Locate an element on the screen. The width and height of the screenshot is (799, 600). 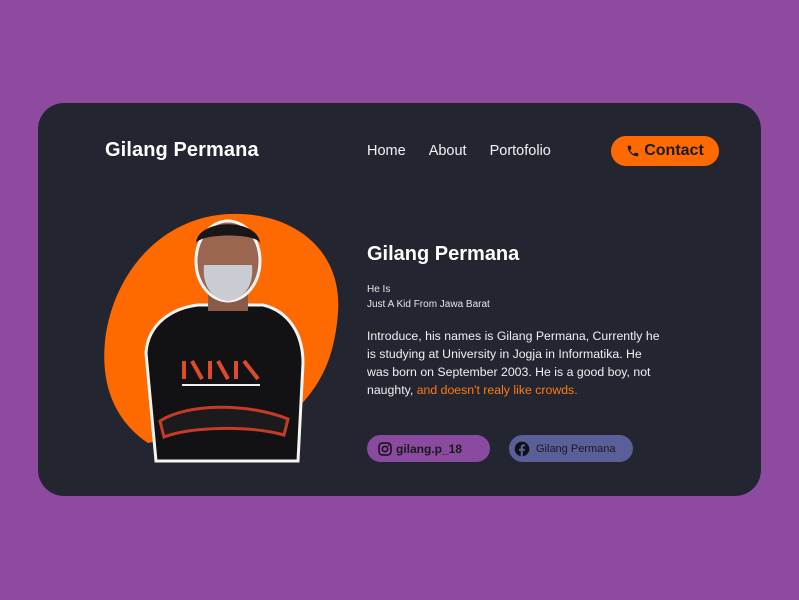
instagram-icon is located at coordinates (385, 448).